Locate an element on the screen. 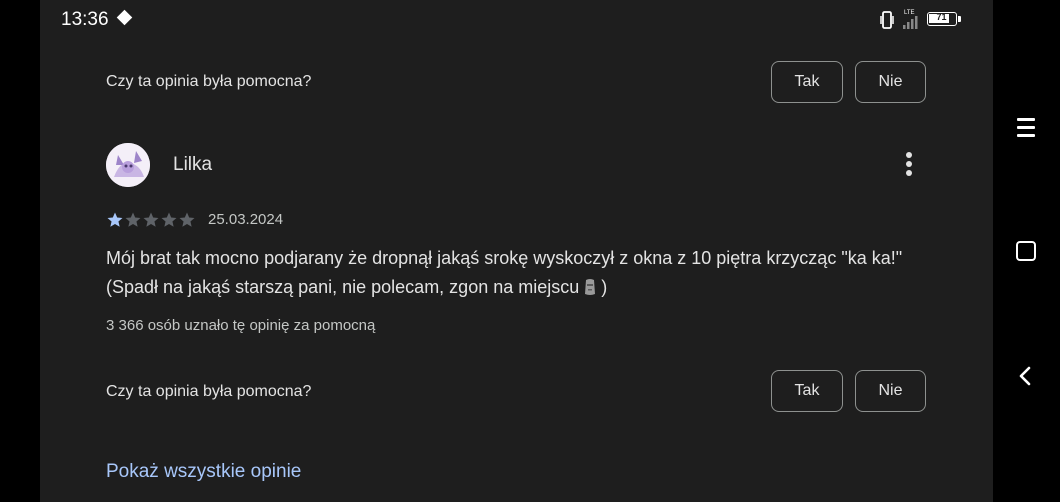 The image size is (1060, 502). battery-tip is located at coordinates (959, 19).